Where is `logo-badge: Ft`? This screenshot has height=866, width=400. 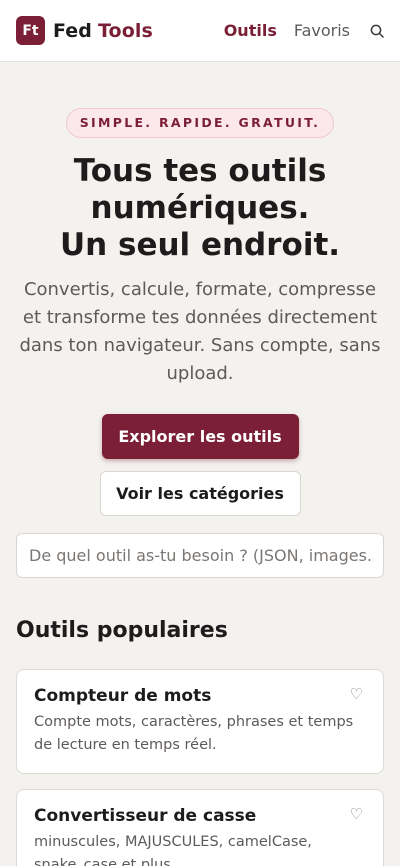 logo-badge: Ft is located at coordinates (30, 30).